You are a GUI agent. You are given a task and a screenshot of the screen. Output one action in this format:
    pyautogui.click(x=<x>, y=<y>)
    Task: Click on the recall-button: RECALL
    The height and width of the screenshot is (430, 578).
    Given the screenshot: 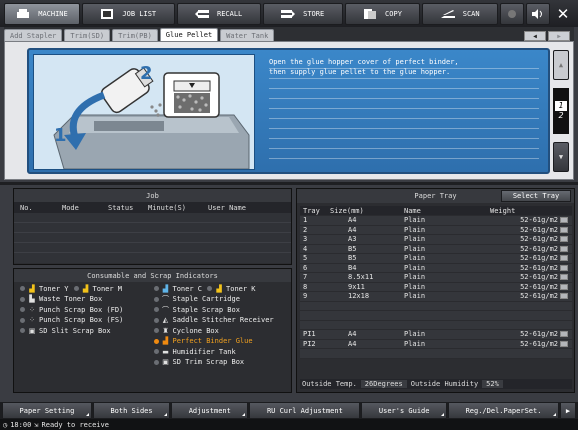 What is the action you would take?
    pyautogui.click(x=218, y=14)
    